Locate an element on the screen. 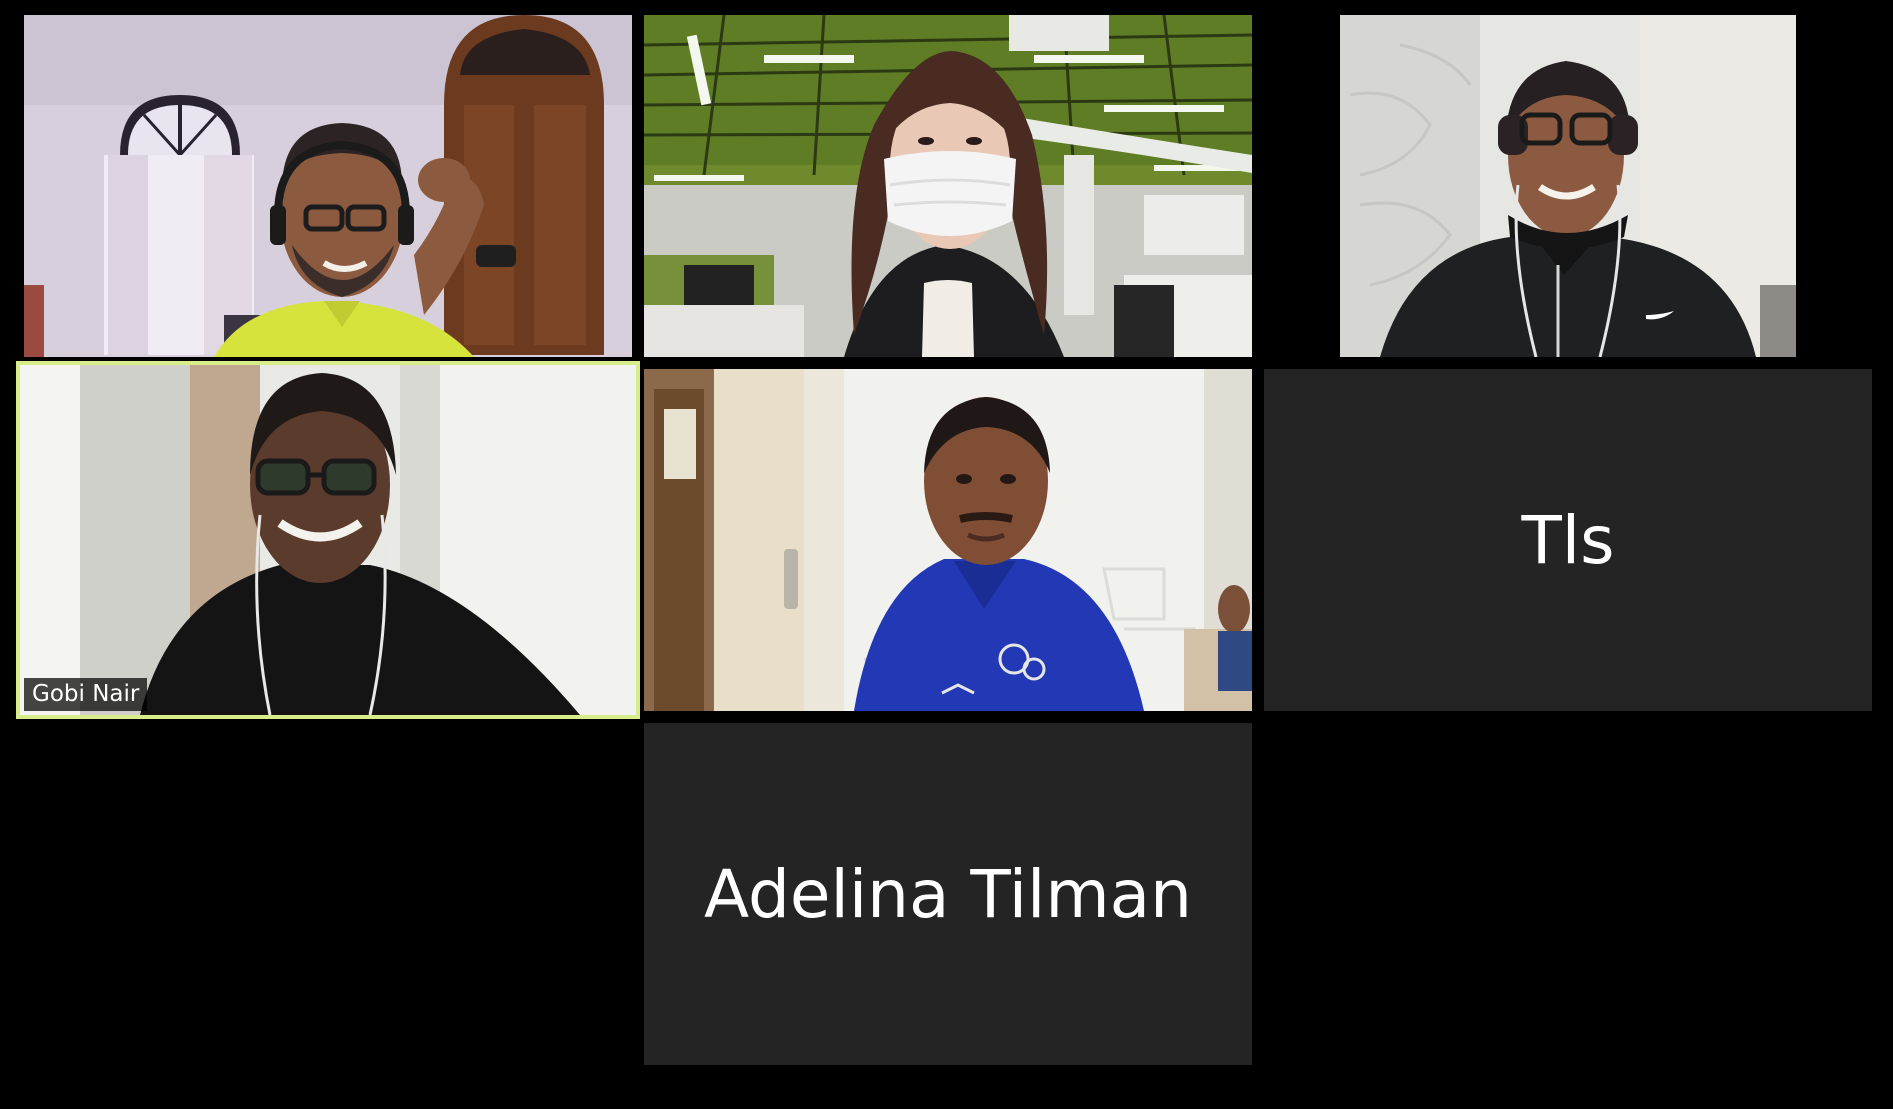 The image size is (1893, 1109). participant-name-tile: Adelina Tilman is located at coordinates (948, 894).